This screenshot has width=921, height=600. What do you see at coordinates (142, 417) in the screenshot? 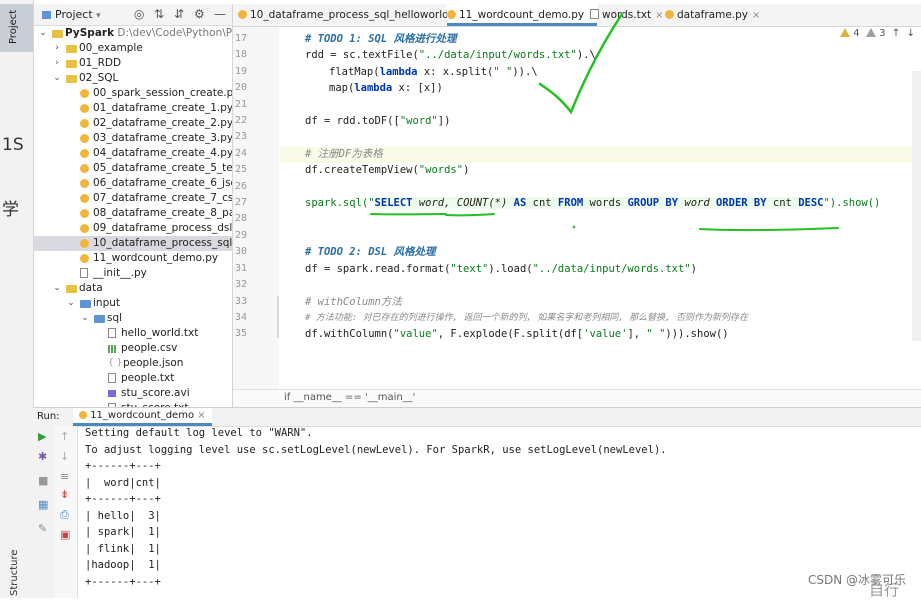
I see `run-tab-11-wordcount-demo: 11_wordcount_demo ×` at bounding box center [142, 417].